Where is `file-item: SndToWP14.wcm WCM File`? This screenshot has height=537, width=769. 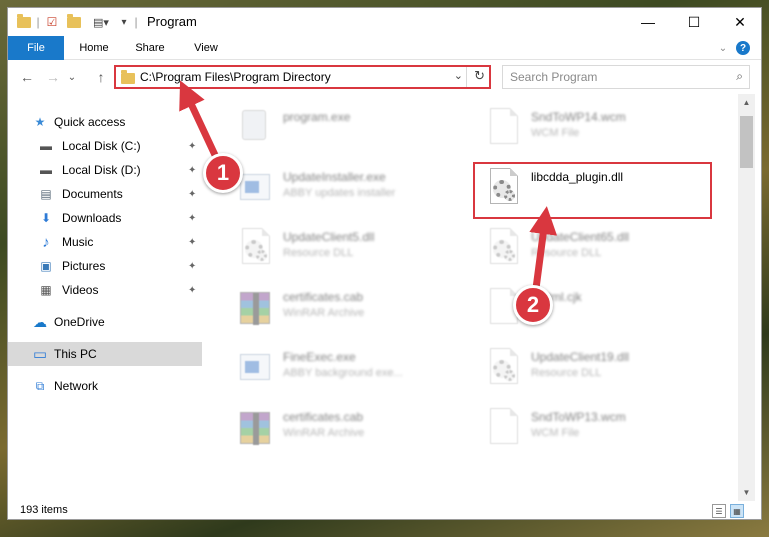 file-item: SndToWP14.wcm WCM File is located at coordinates (594, 130).